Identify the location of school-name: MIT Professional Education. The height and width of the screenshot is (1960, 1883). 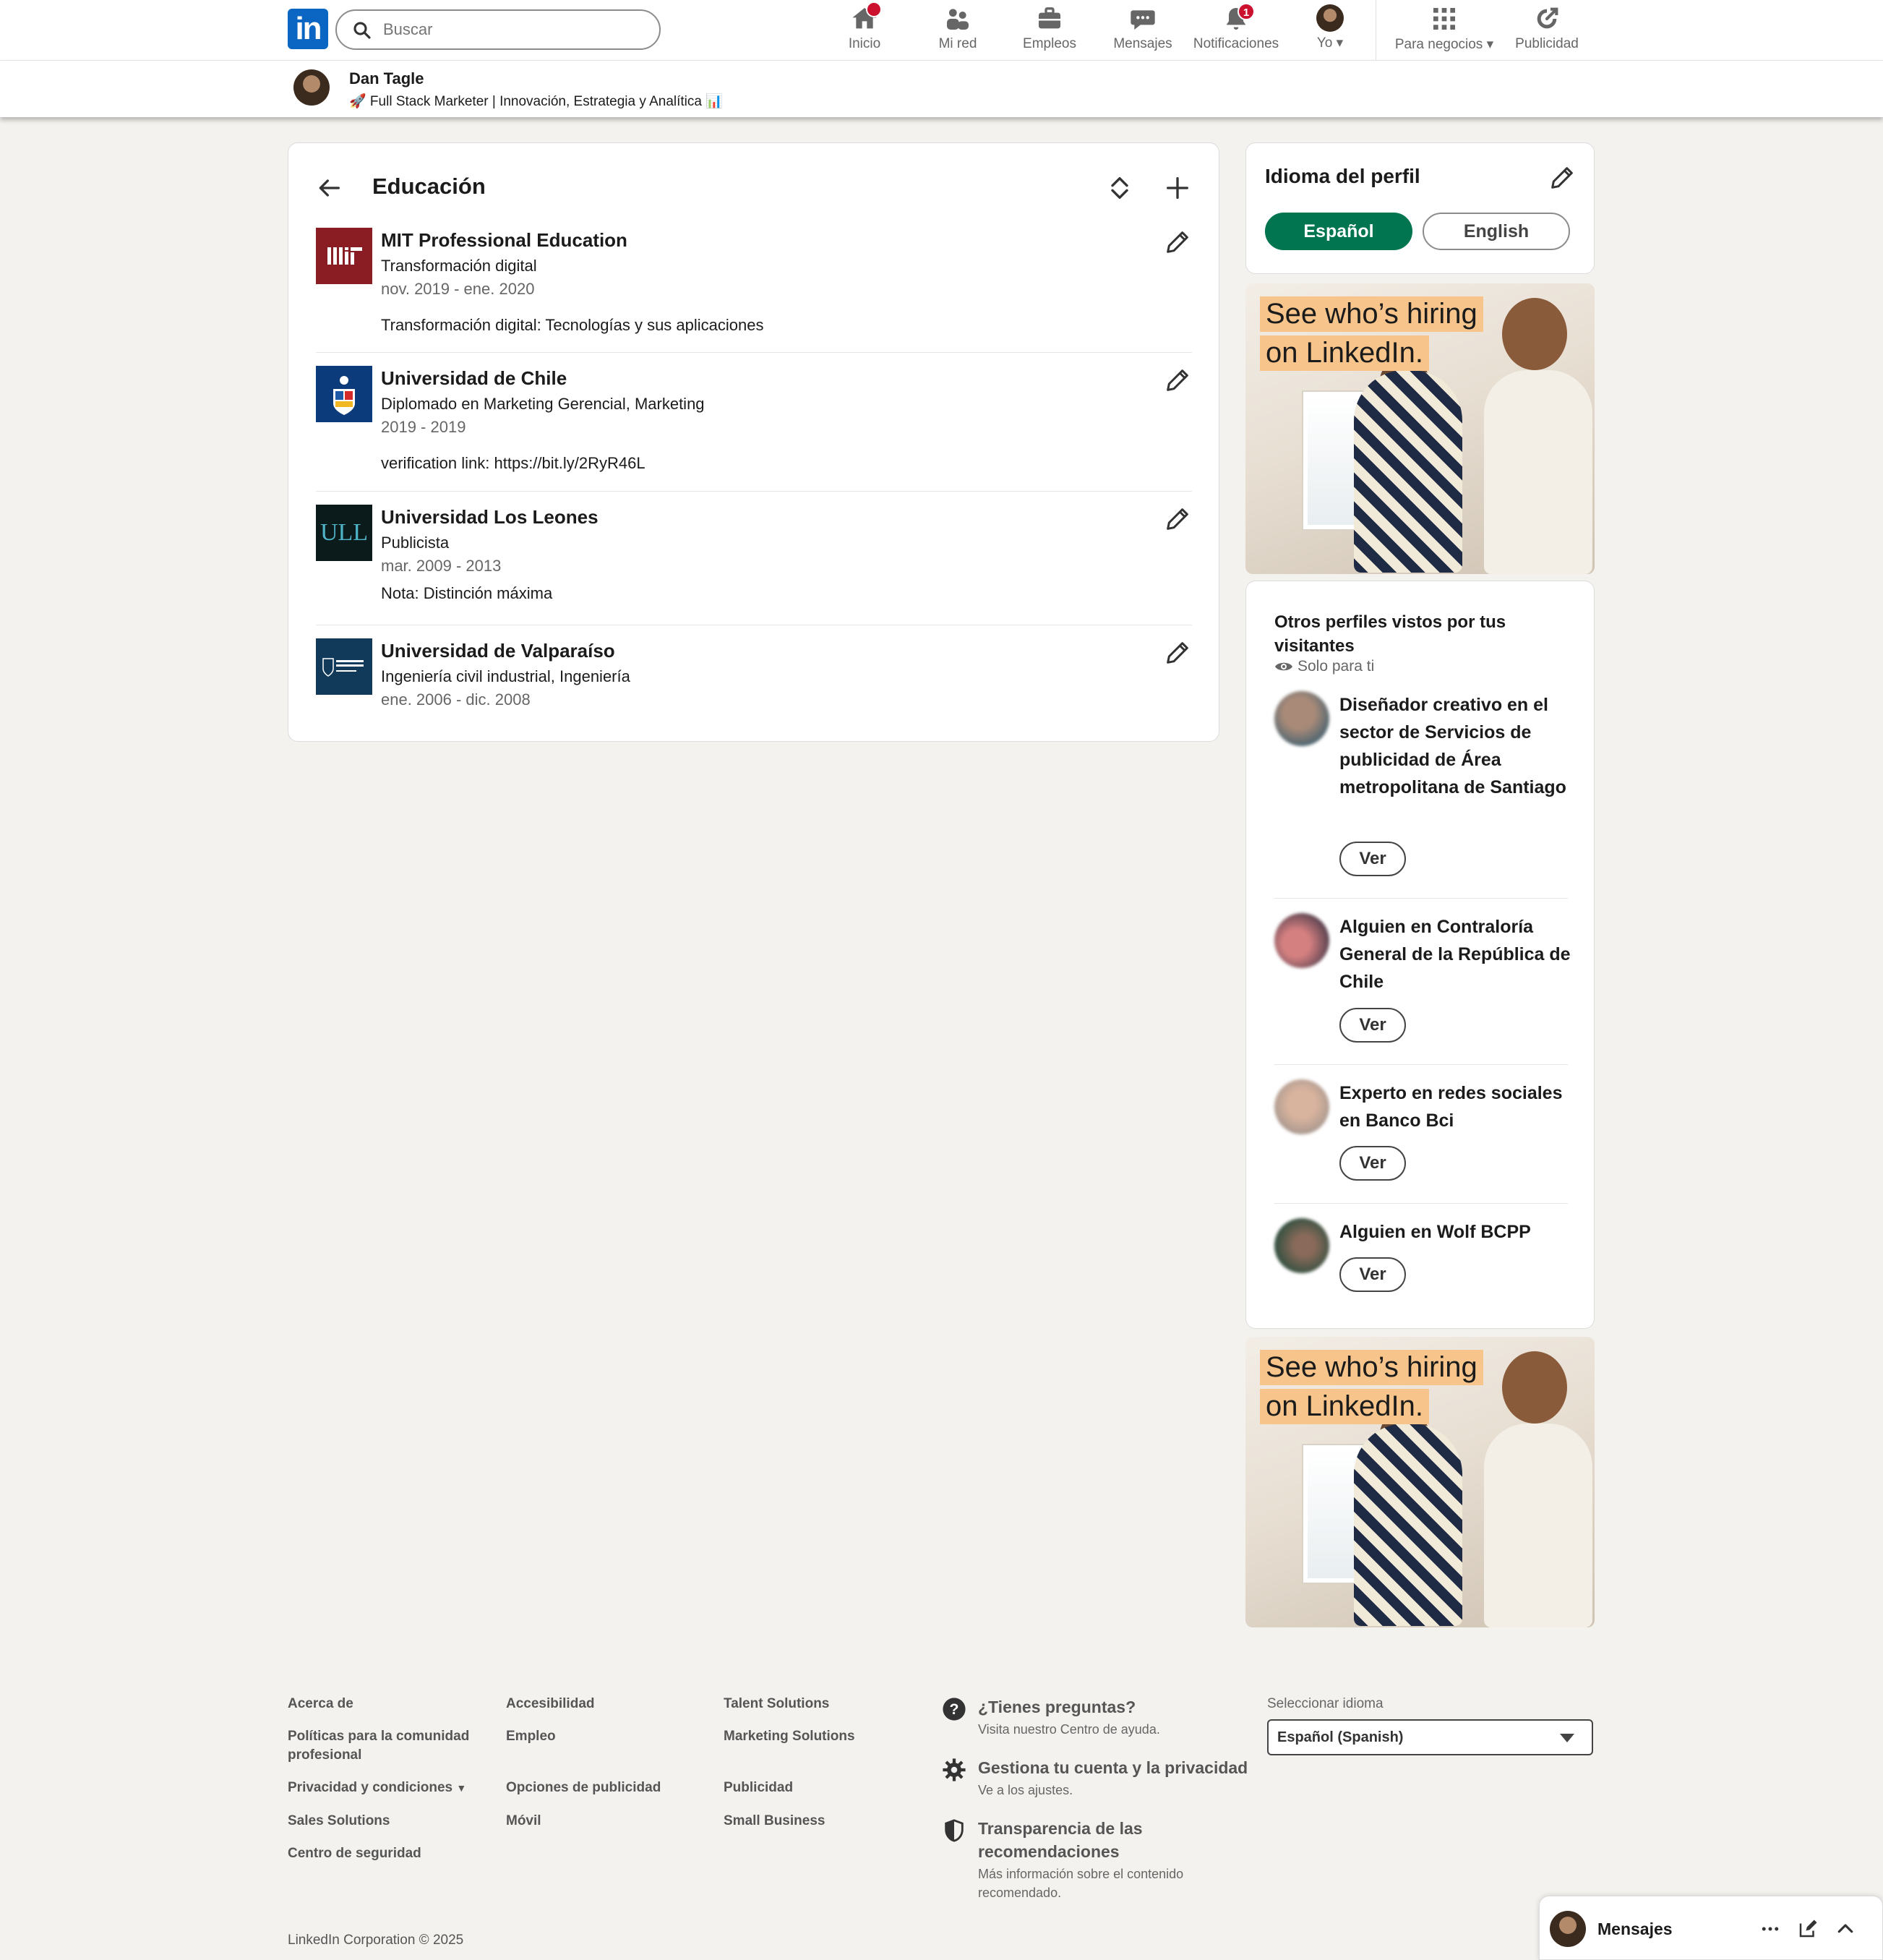
(504, 241).